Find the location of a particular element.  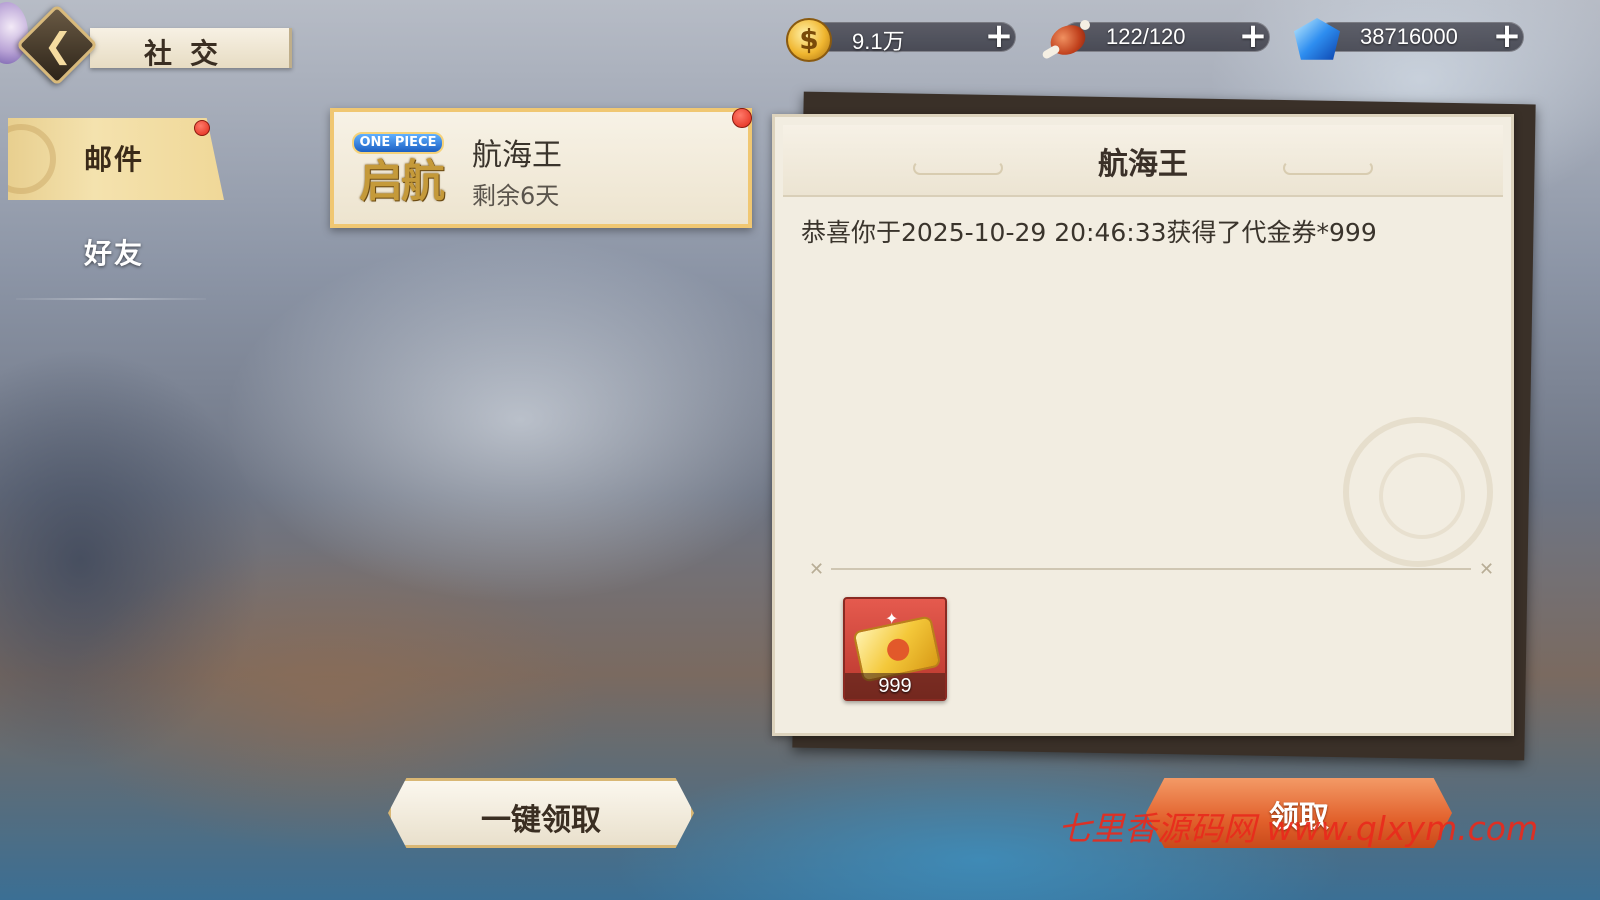

mail-remaining-time: 剩余6天 is located at coordinates (516, 196).